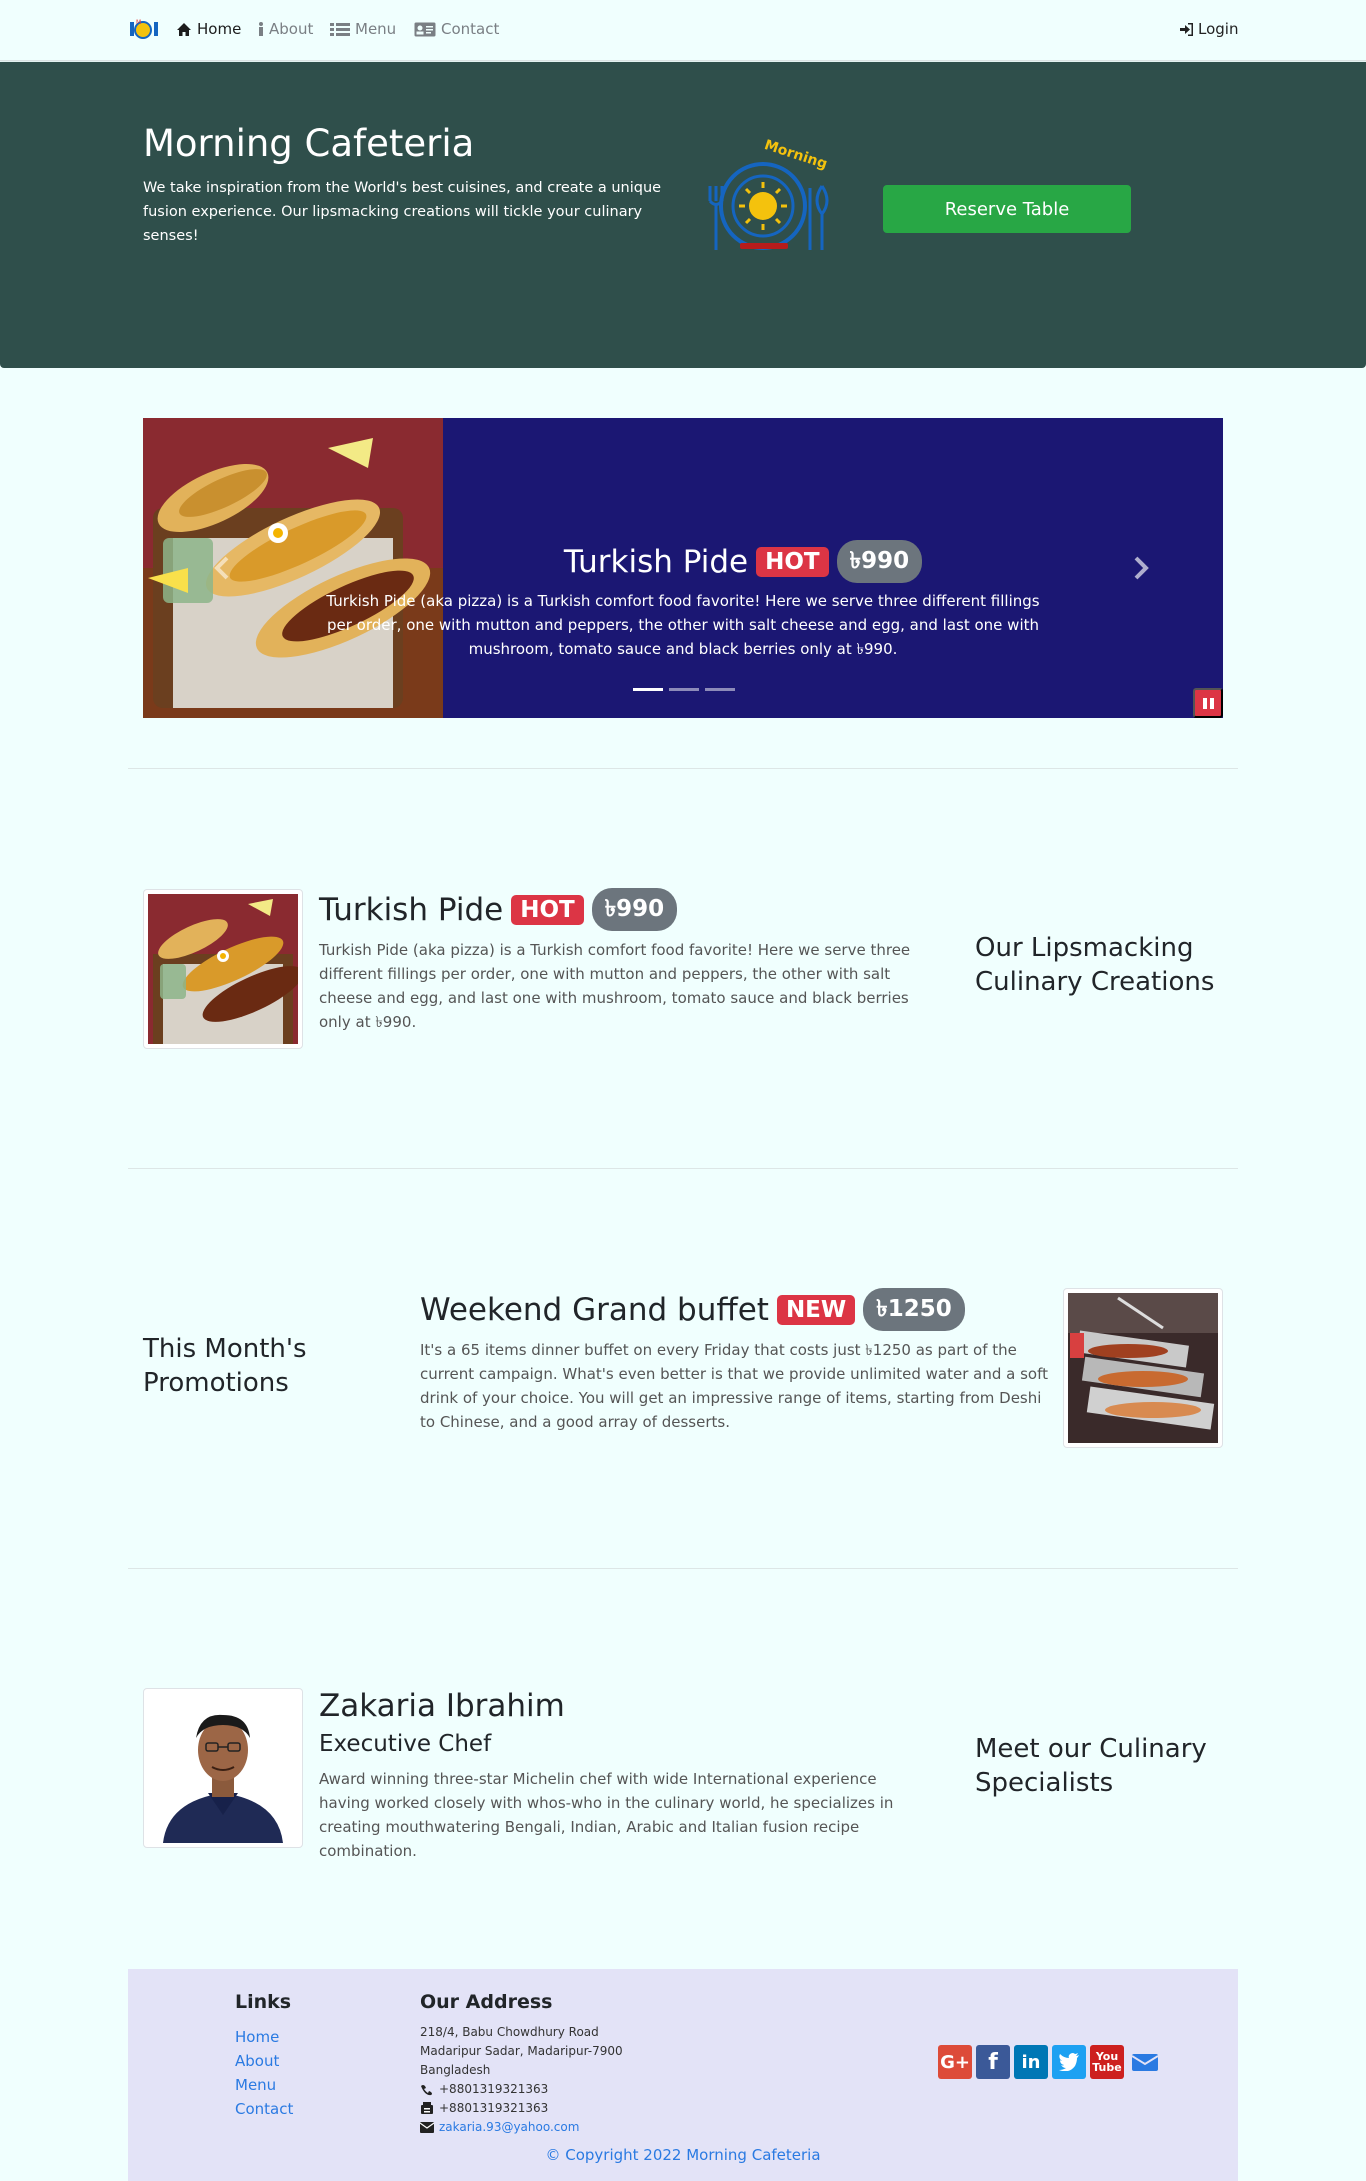 This screenshot has height=2181, width=1366. What do you see at coordinates (264, 2061) in the screenshot?
I see `footer-link-about: About` at bounding box center [264, 2061].